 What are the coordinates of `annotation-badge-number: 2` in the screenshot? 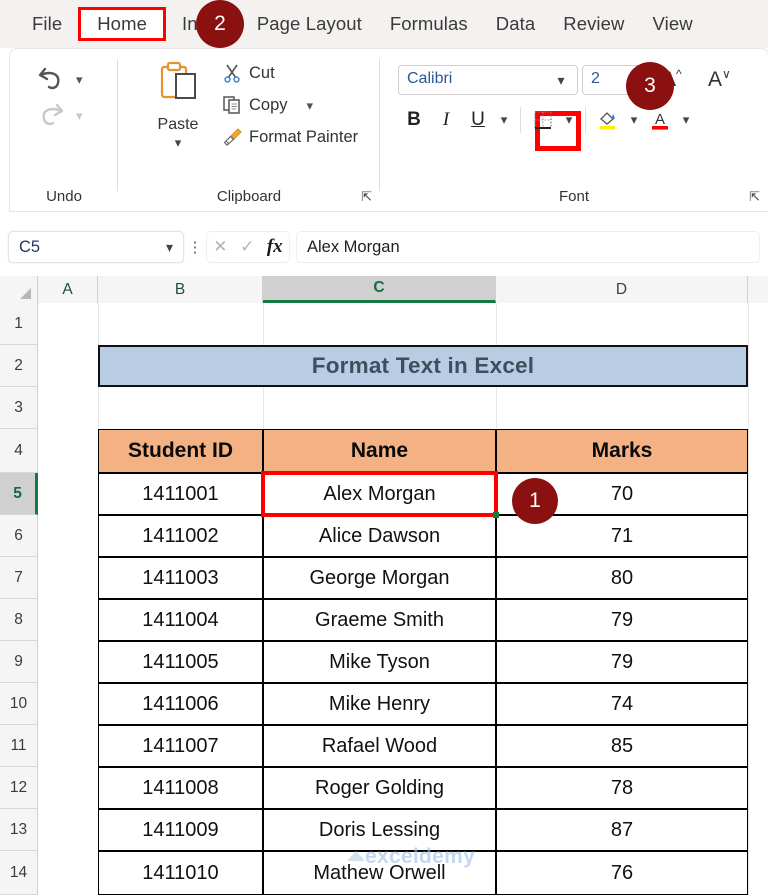 It's located at (220, 23).